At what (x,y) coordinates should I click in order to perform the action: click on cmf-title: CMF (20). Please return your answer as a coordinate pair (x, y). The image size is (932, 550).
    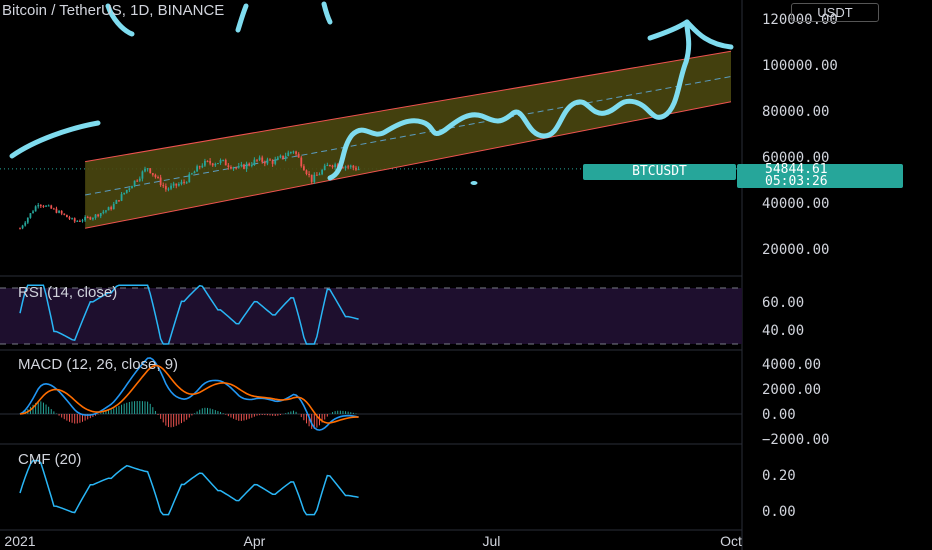
    Looking at the image, I should click on (49, 459).